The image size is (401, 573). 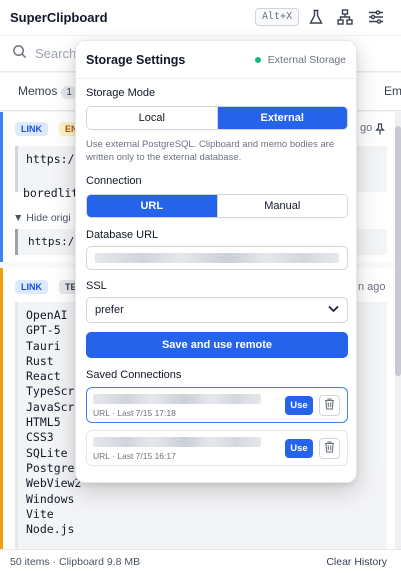 What do you see at coordinates (216, 60) in the screenshot?
I see `popover-header: Storage Settings External Storage` at bounding box center [216, 60].